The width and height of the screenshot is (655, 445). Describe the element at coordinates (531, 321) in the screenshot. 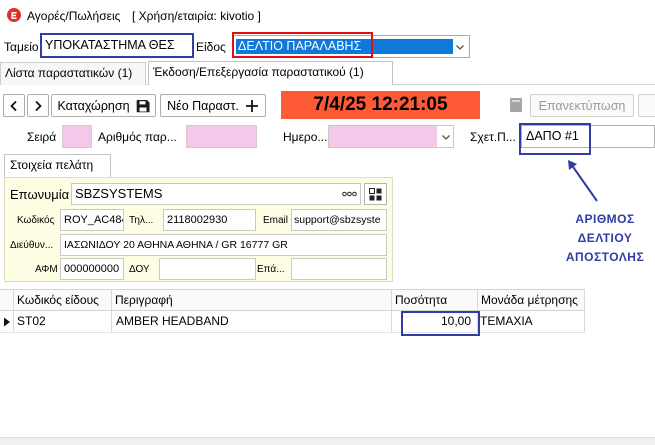

I see `row-unit: ΤΕΜΑΧΙΑ` at that location.